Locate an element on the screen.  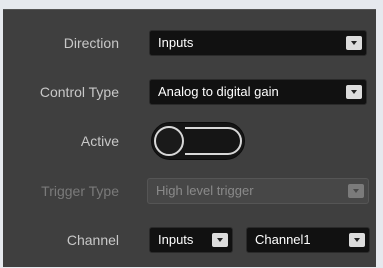
channel-row: Channel Inputs Channel1 is located at coordinates (189, 240).